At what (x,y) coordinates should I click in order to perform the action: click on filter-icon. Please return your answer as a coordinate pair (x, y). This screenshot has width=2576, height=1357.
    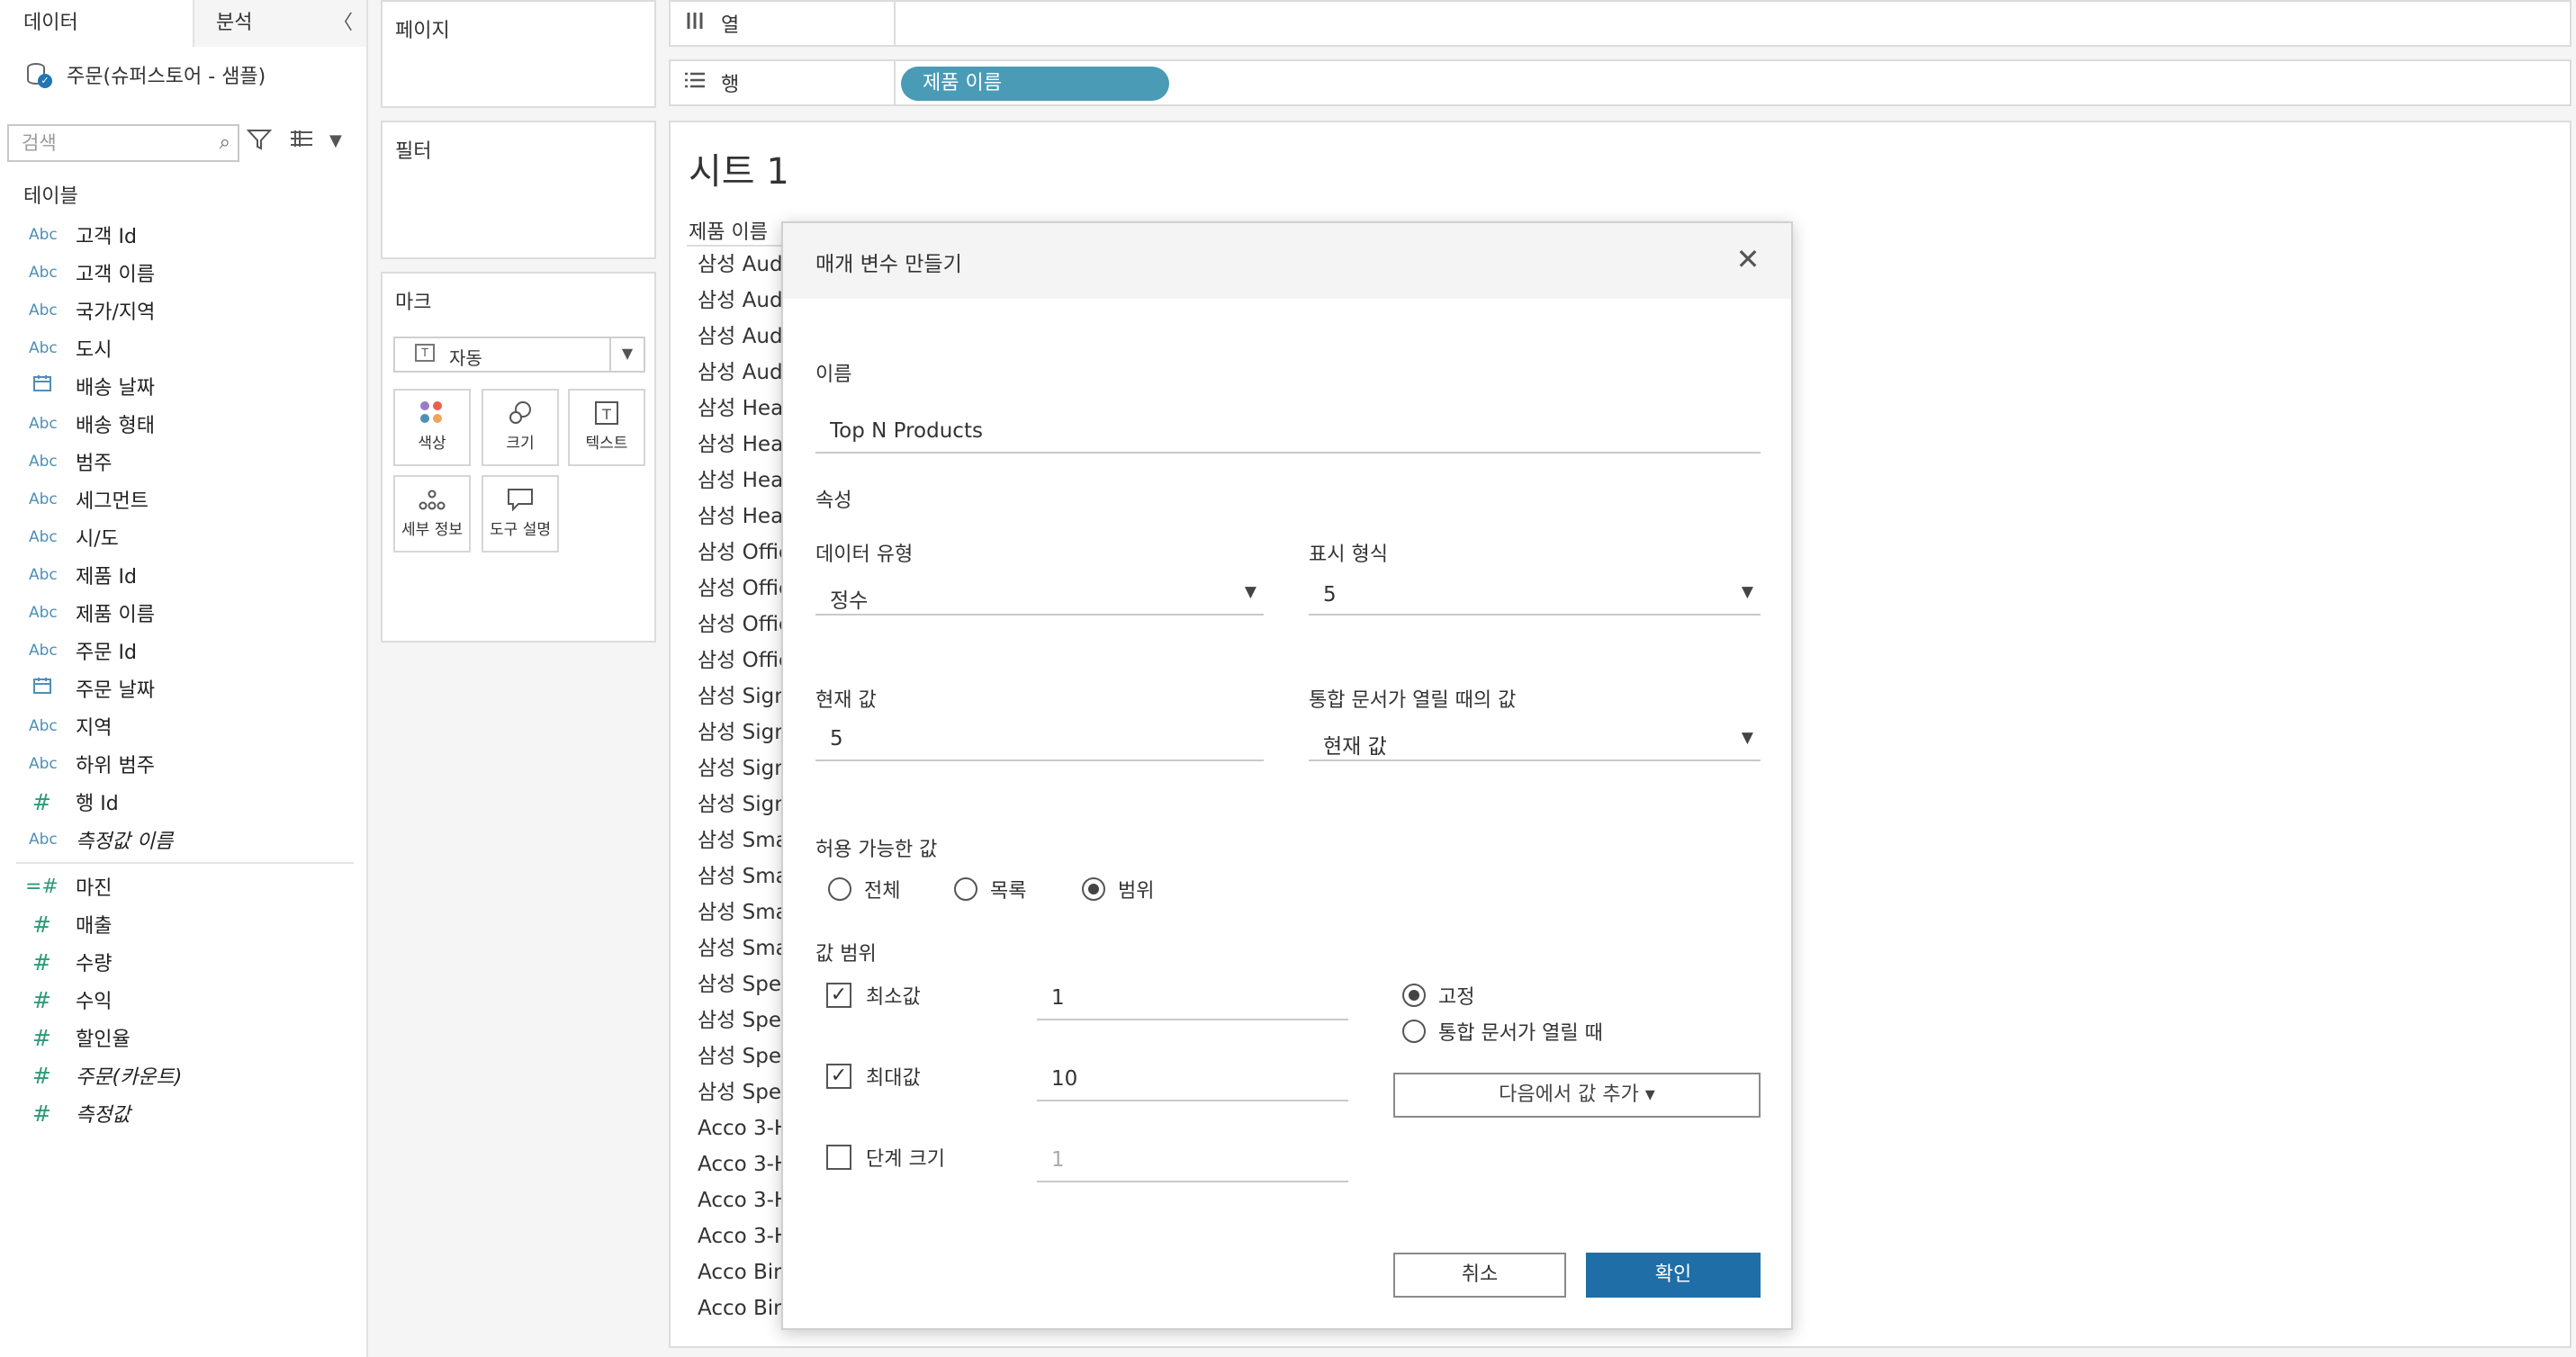
    Looking at the image, I should click on (259, 142).